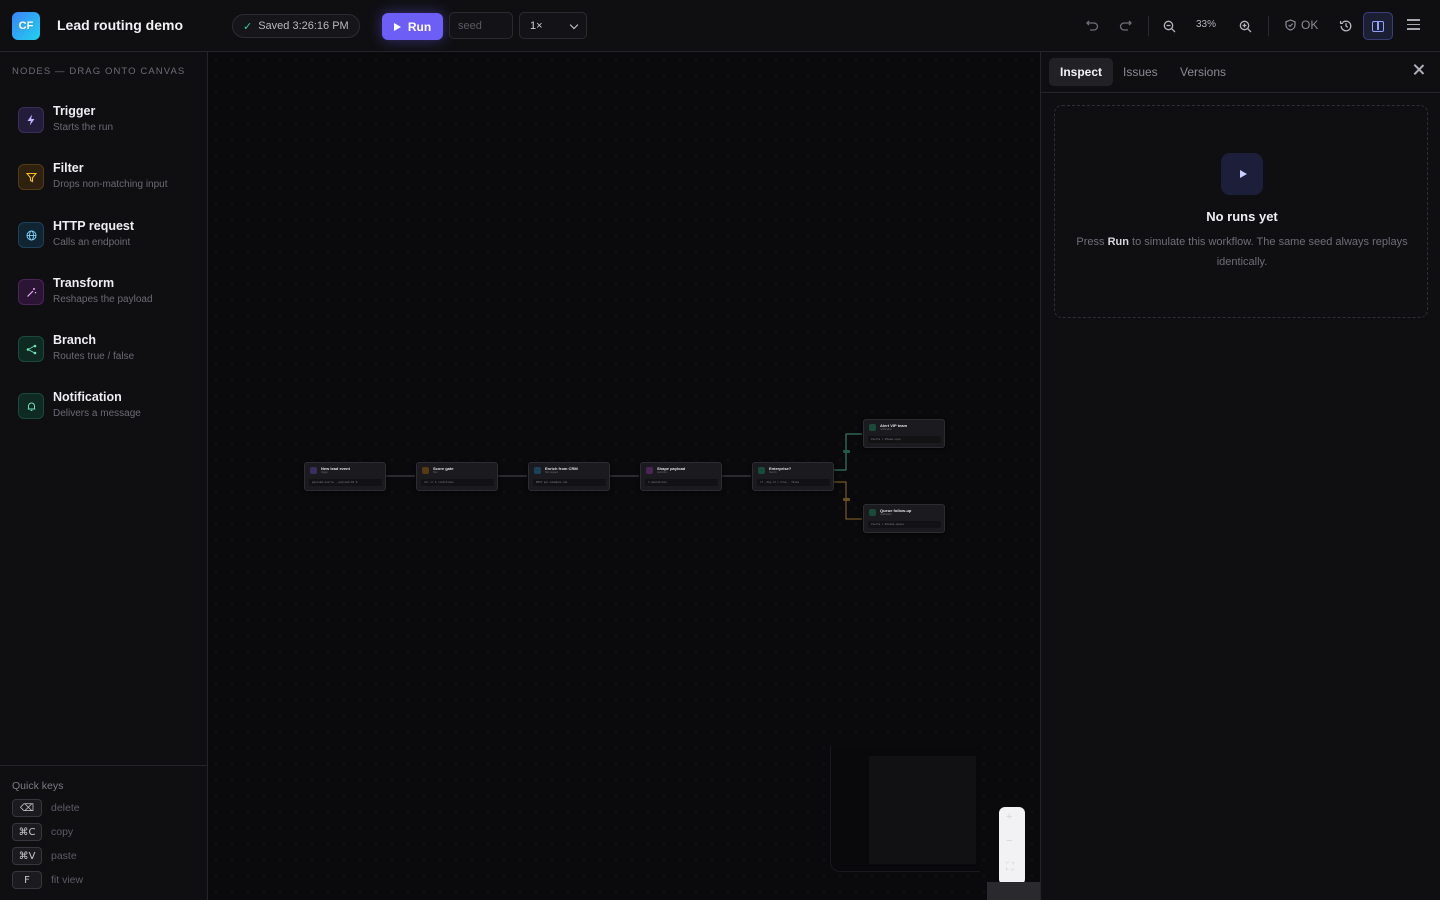 The height and width of the screenshot is (900, 1440). Describe the element at coordinates (1140, 72) in the screenshot. I see `tab-issues: Issues` at that location.